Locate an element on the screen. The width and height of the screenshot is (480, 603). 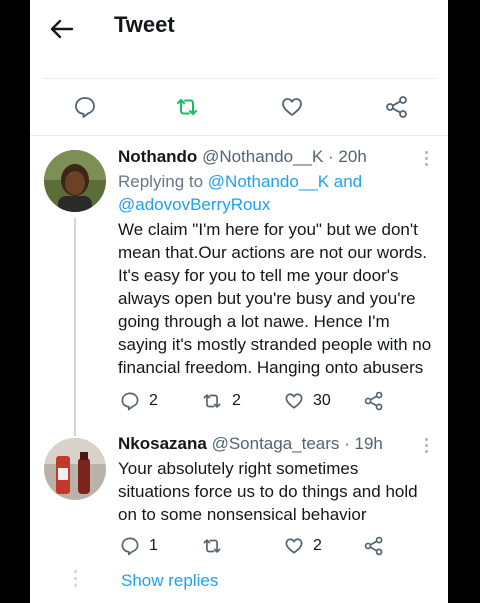
author-handle: @Nothando__K is located at coordinates (262, 156).